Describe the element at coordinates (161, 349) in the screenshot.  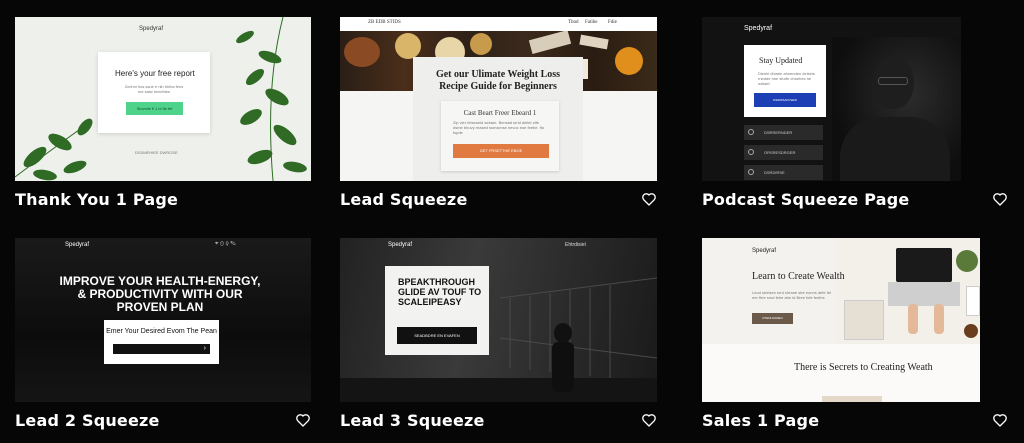
I see `preview-input: ›` at that location.